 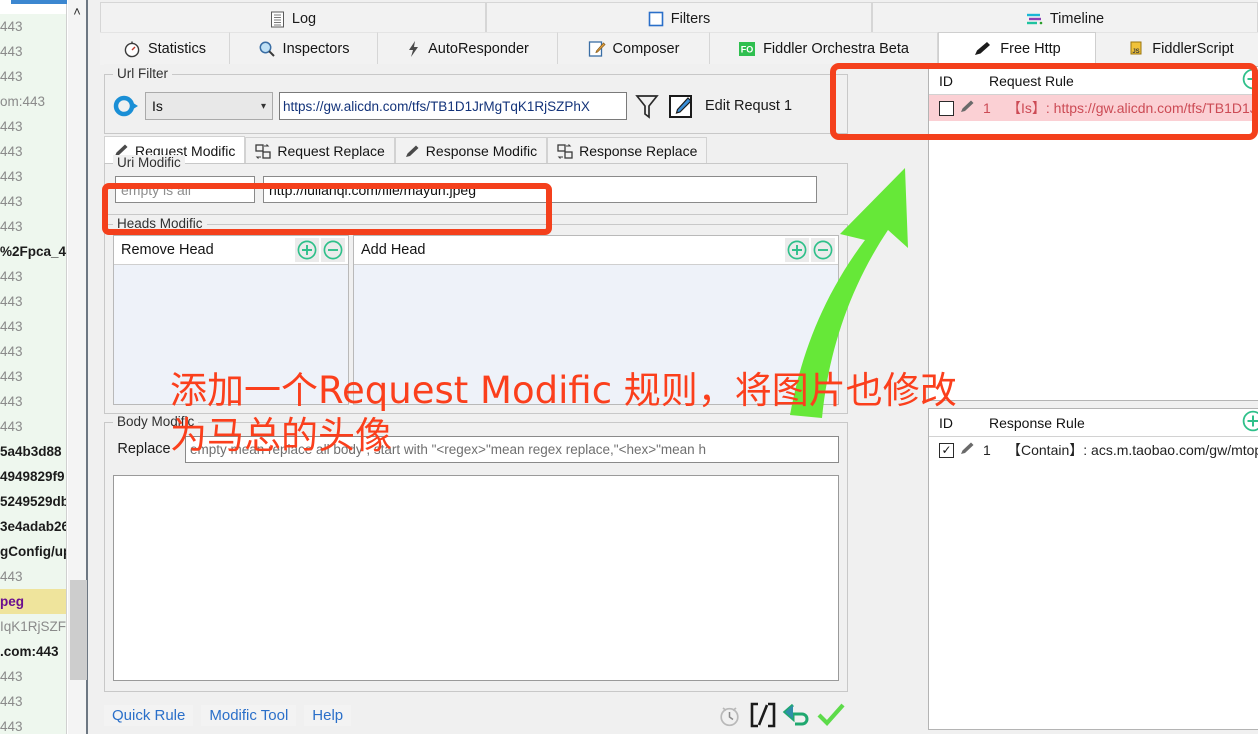 I want to click on tab-free-http: Free Http, so click(x=1017, y=48).